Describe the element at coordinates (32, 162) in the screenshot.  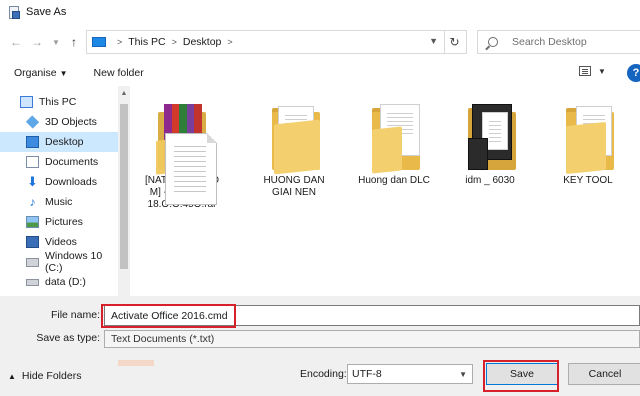
I see `documents-icon` at that location.